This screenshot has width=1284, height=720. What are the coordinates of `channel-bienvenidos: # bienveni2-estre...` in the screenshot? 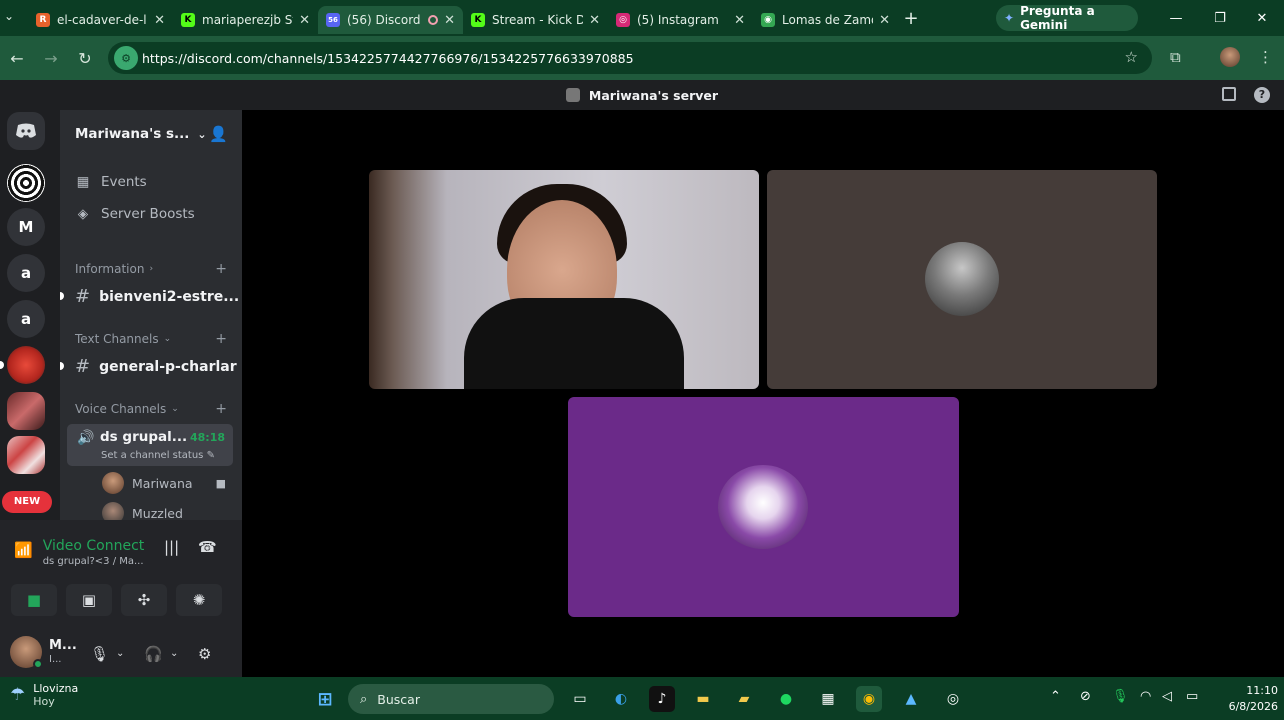 It's located at (157, 296).